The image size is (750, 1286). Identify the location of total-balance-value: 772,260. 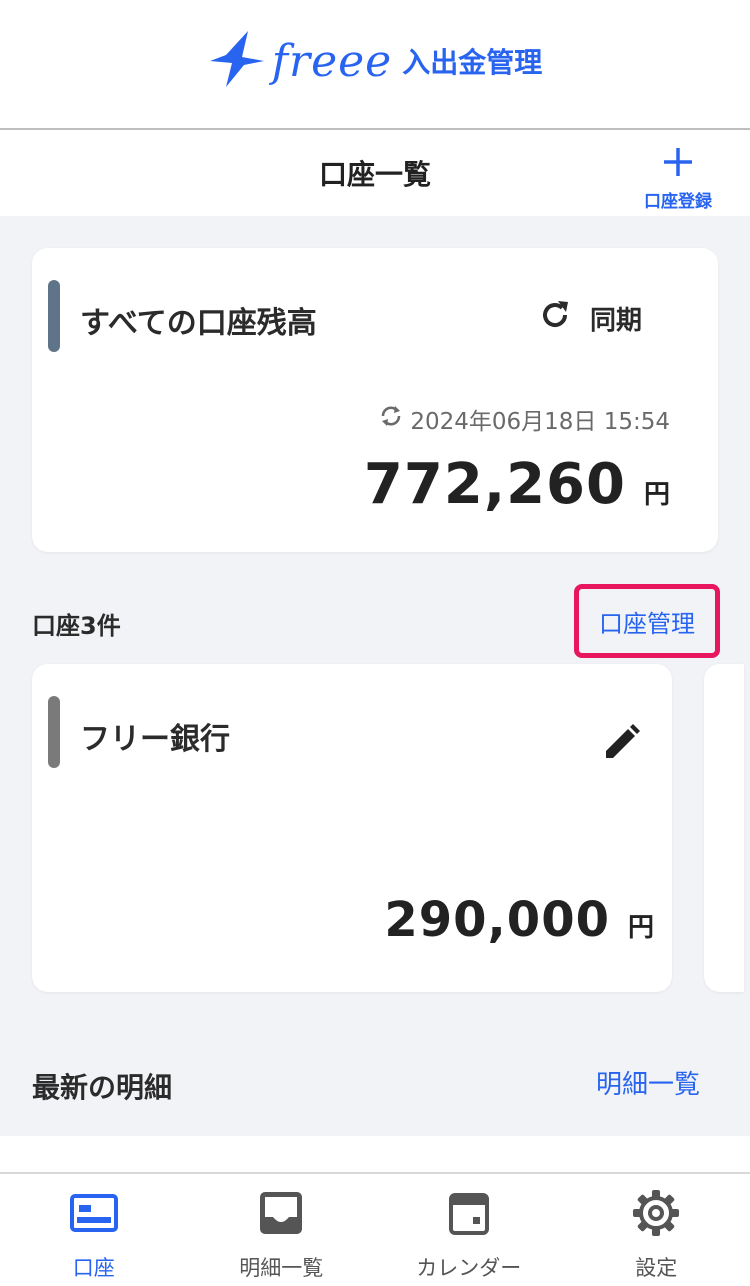
(494, 484).